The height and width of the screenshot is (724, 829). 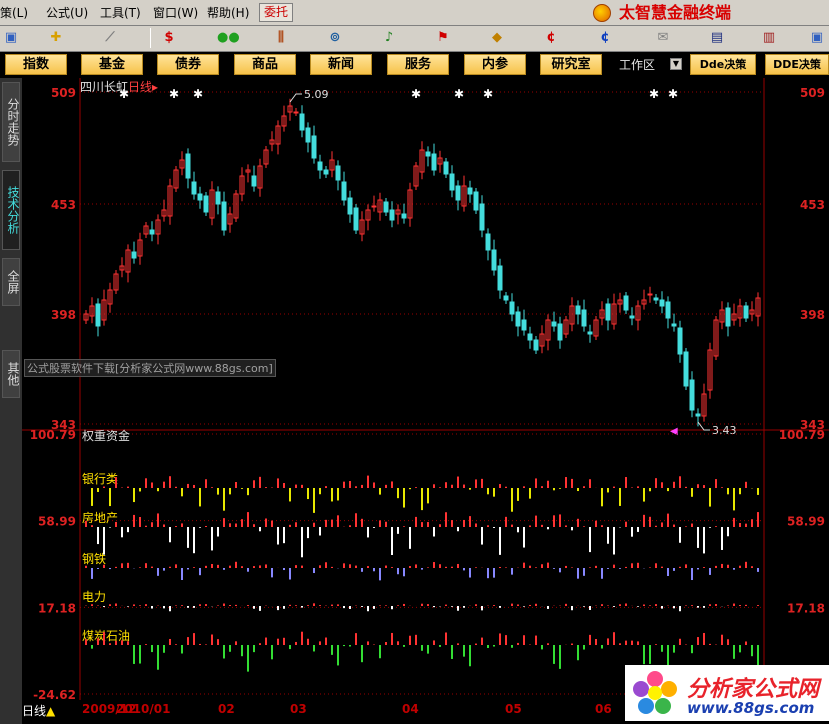 I want to click on price-label-right: 398, so click(x=812, y=315).